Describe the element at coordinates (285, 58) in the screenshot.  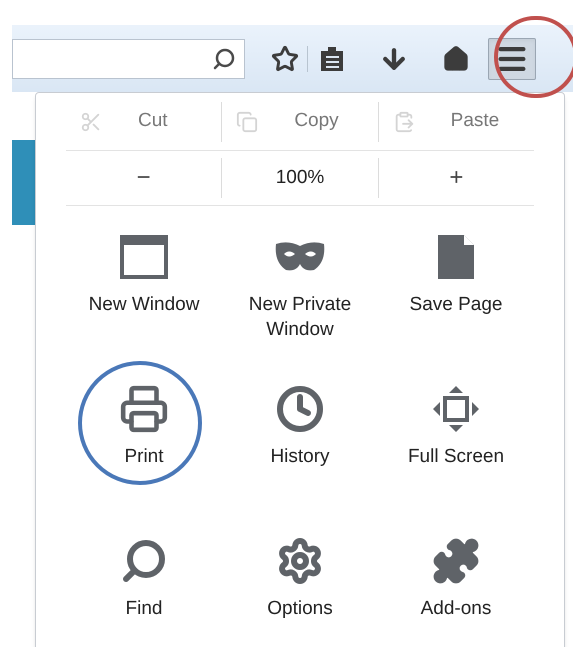
I see `star-icon` at that location.